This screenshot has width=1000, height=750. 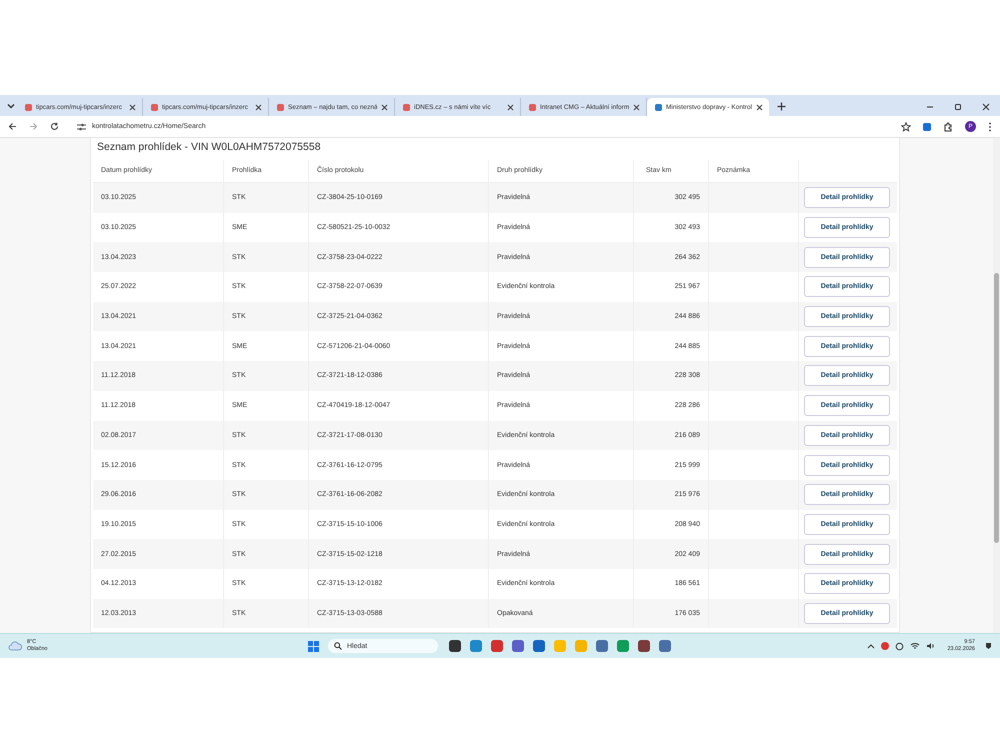 I want to click on search-icon, so click(x=338, y=646).